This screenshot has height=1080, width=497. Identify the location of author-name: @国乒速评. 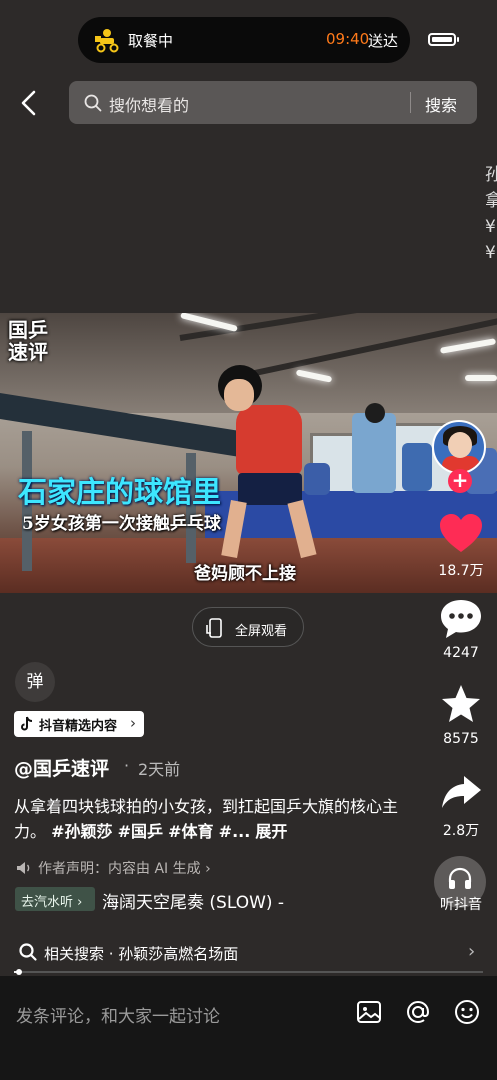
(61, 767).